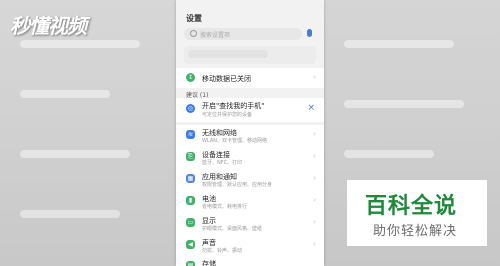  What do you see at coordinates (309, 33) in the screenshot?
I see `microphone-icon` at bounding box center [309, 33].